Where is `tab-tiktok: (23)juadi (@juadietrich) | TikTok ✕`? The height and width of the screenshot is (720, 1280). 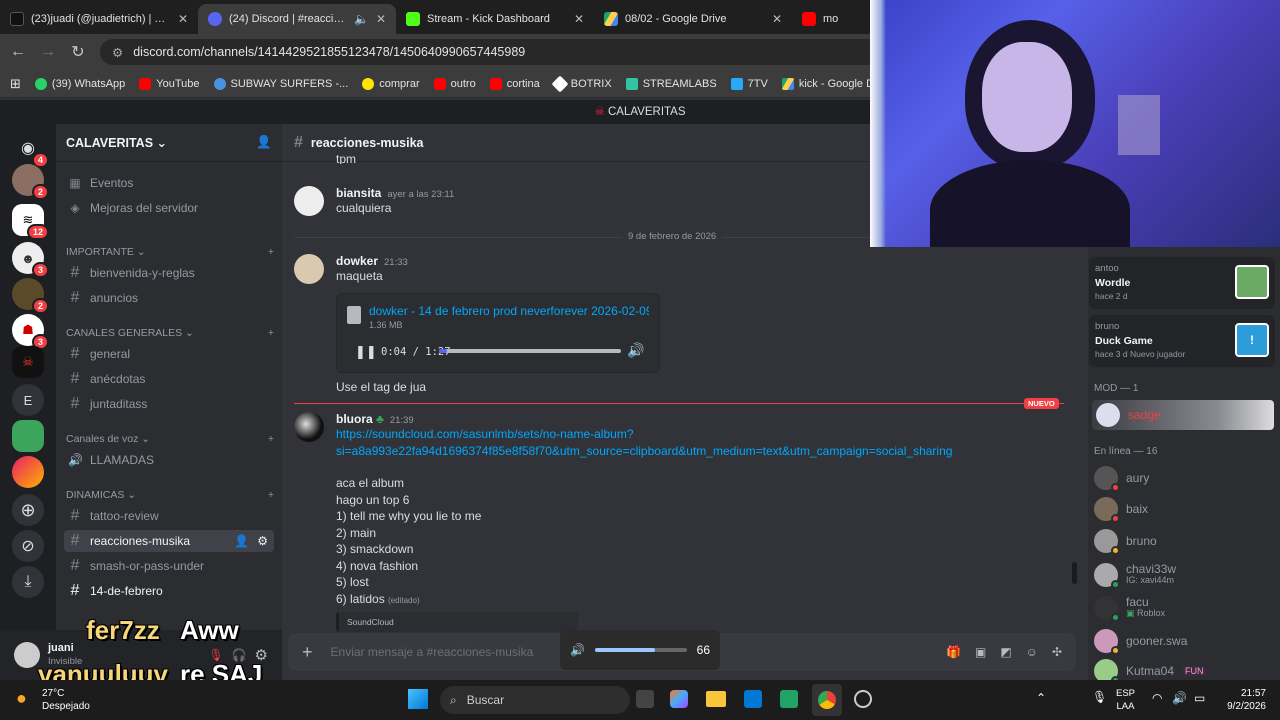
tab-tiktok: (23)juadi (@juadietrich) | TikTok ✕ is located at coordinates (99, 19).